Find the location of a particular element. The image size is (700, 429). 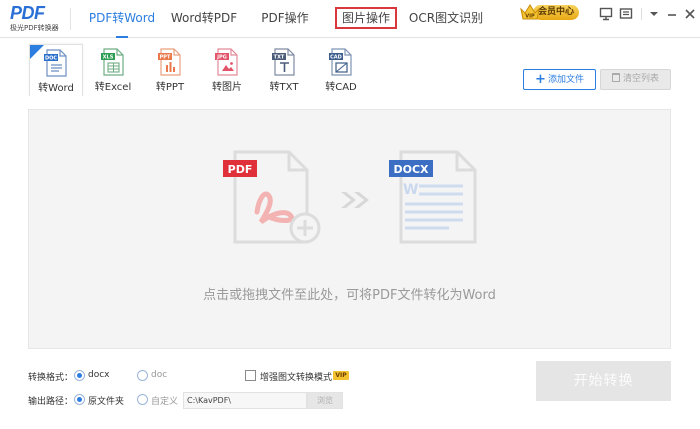

tab-pdf-to-word: PDF转Word is located at coordinates (122, 19).